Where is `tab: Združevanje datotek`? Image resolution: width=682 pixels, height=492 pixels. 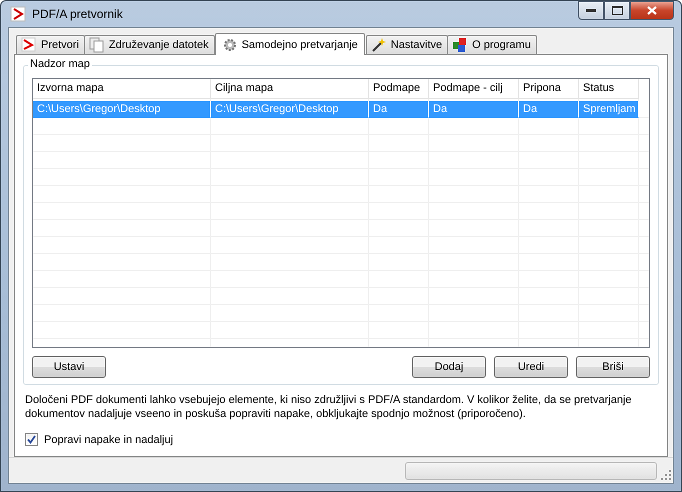
tab: Združevanje datotek is located at coordinates (149, 44).